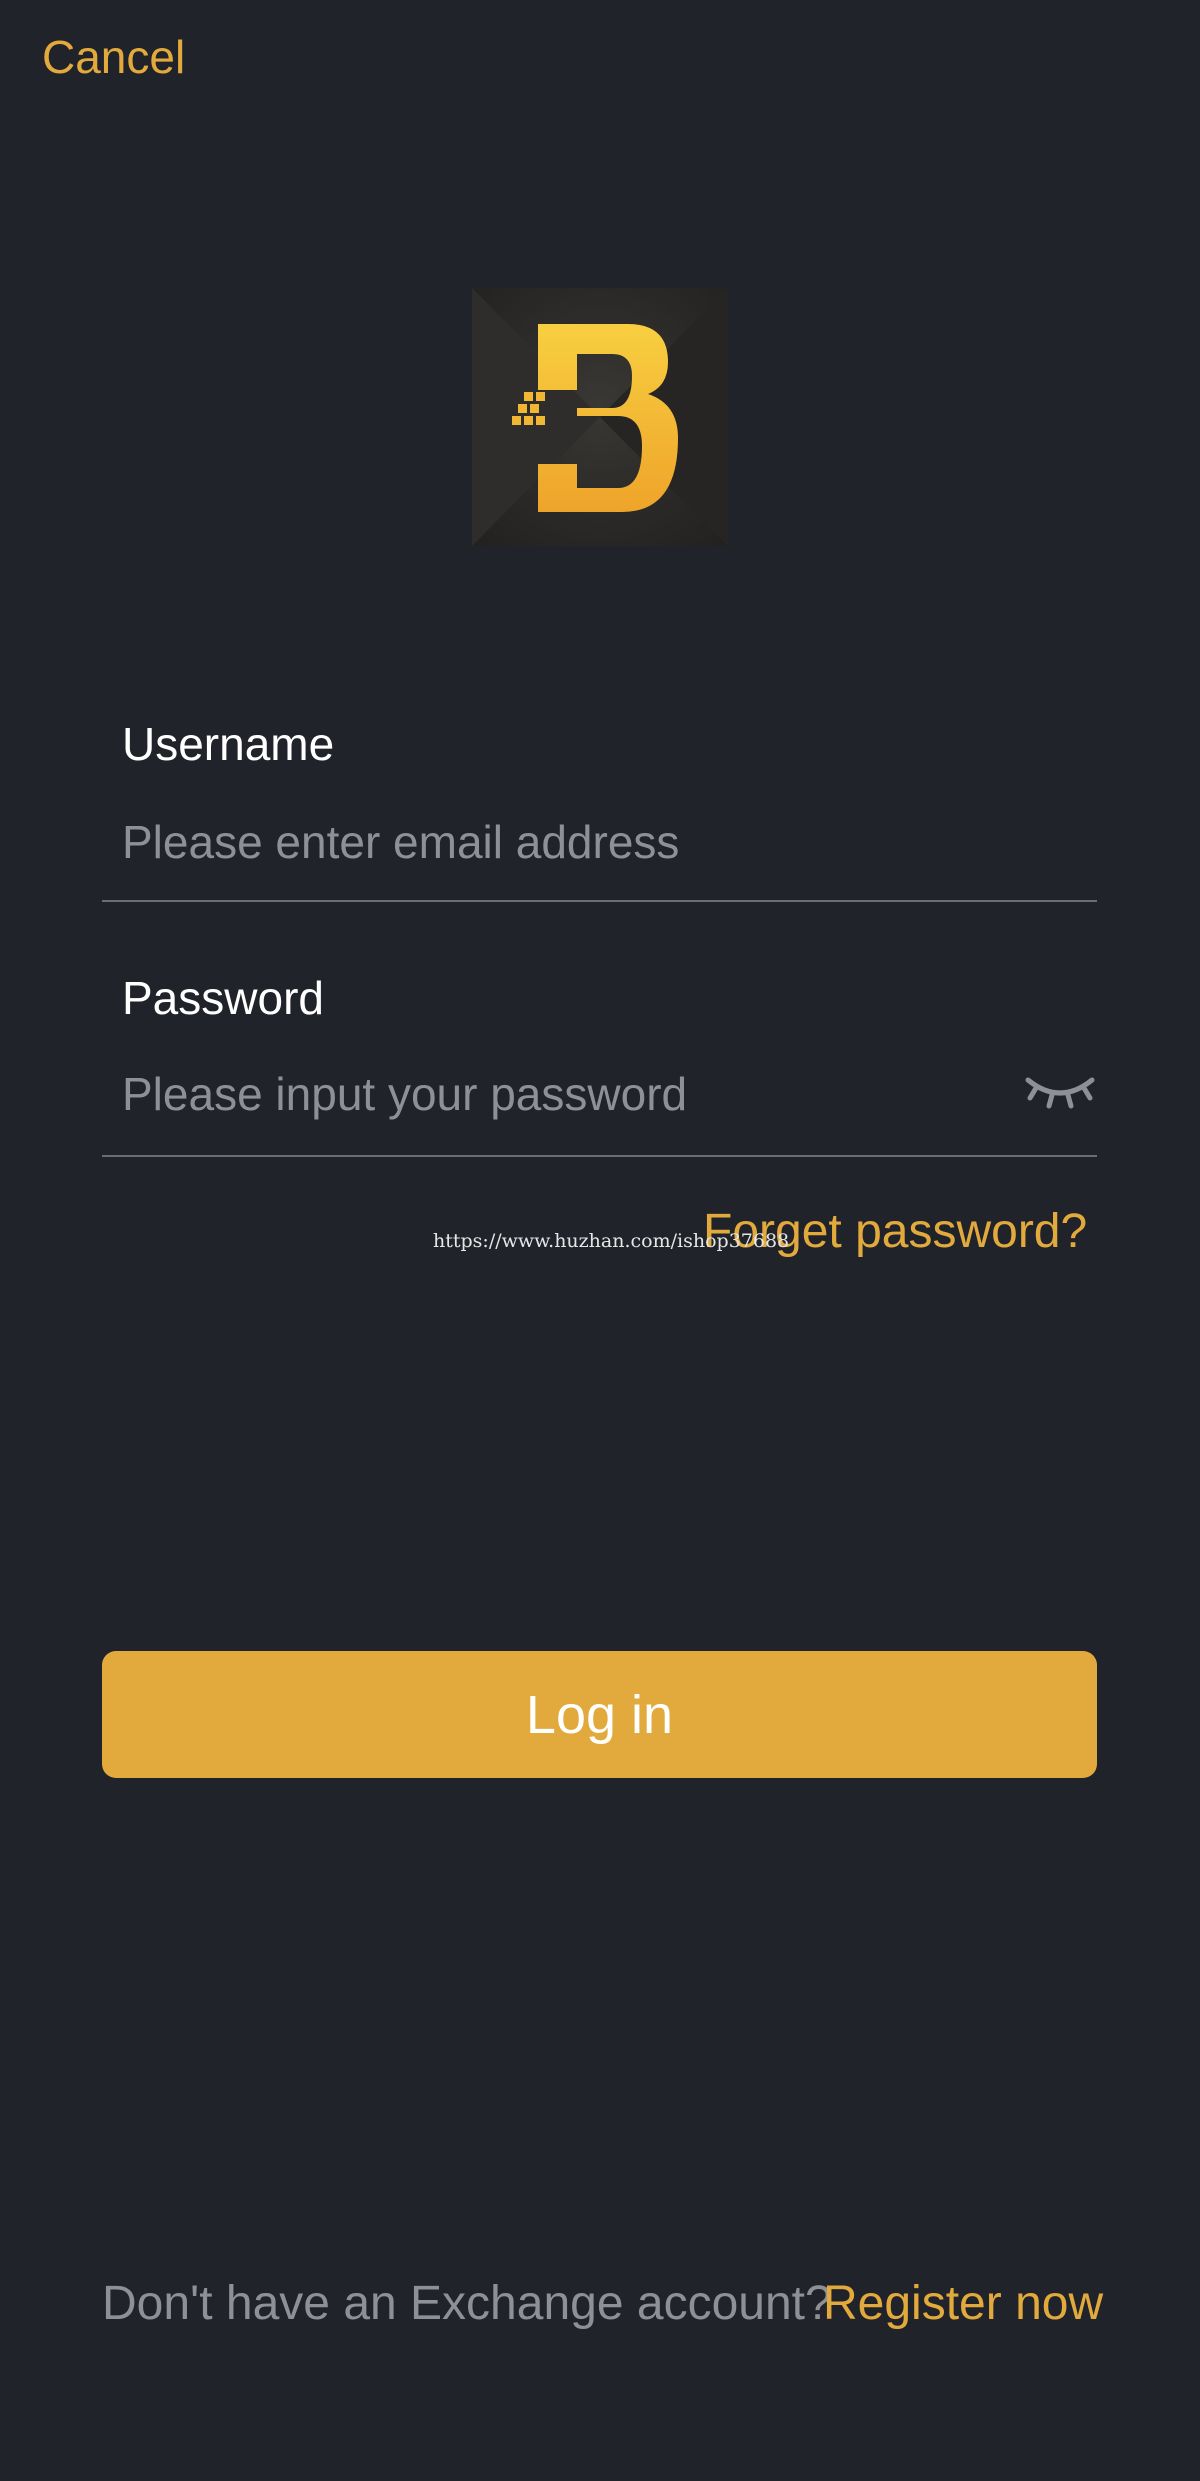  Describe the element at coordinates (113, 57) in the screenshot. I see `cancel-button: Cancel` at that location.